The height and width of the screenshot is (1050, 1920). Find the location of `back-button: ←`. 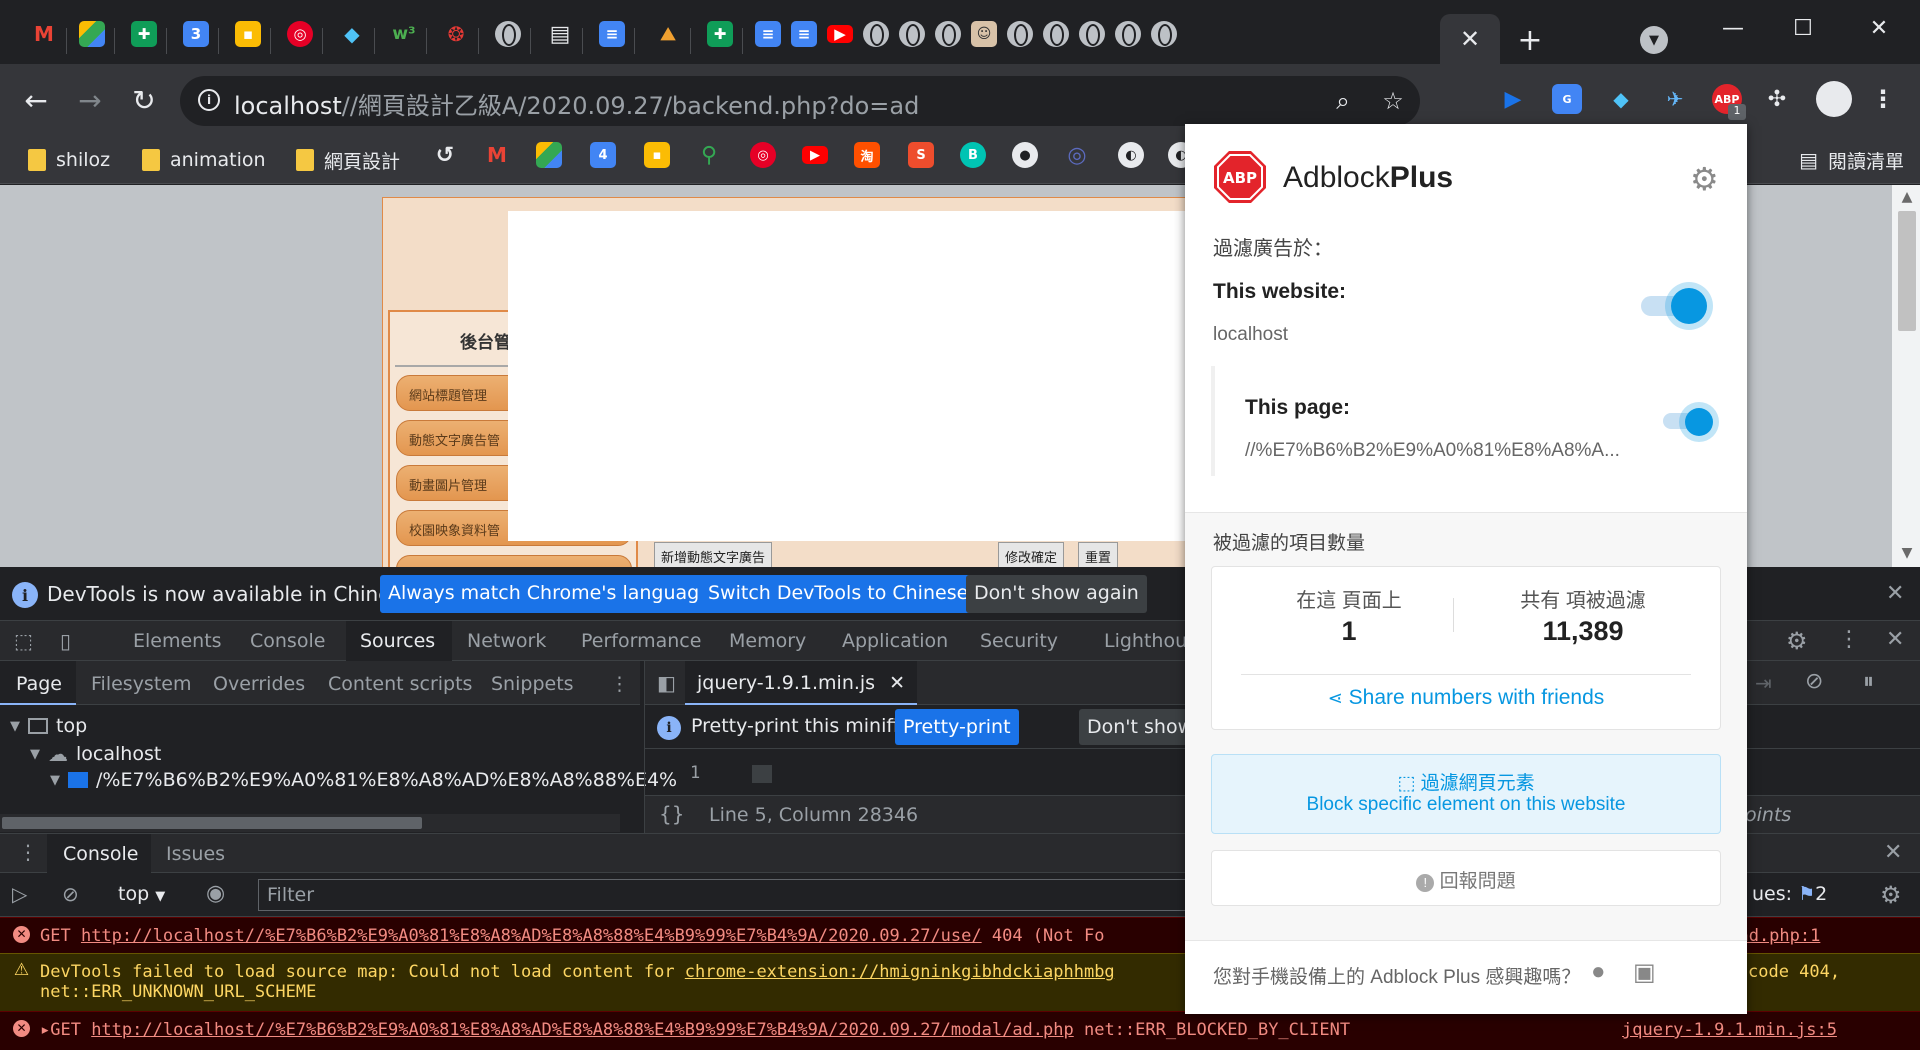

back-button: ← is located at coordinates (36, 100).